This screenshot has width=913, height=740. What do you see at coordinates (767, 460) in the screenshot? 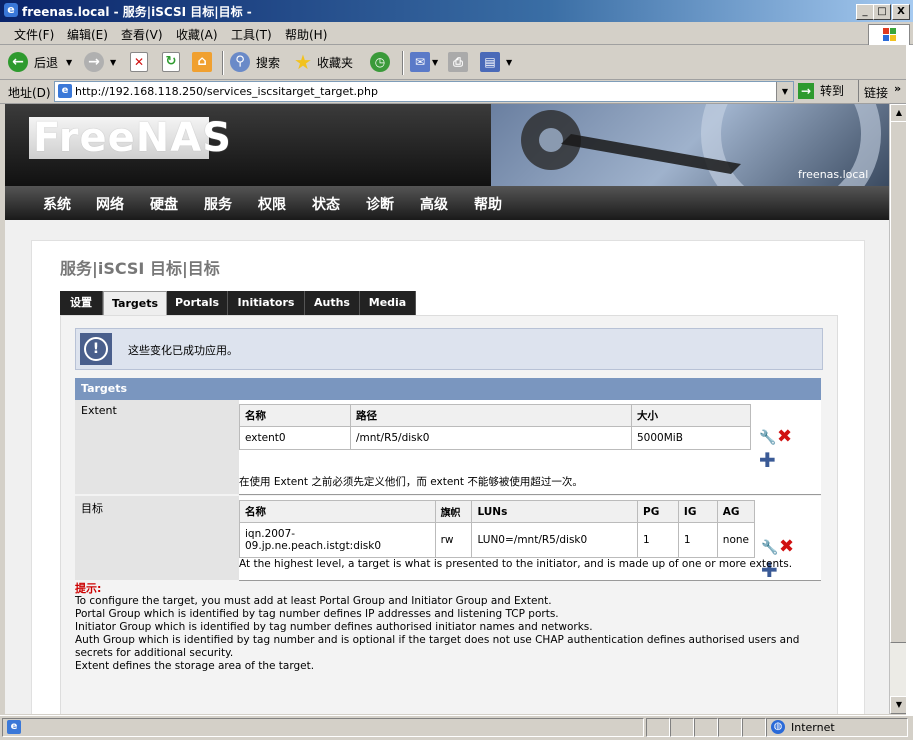
I see `add-plus-icon: ✚` at bounding box center [767, 460].